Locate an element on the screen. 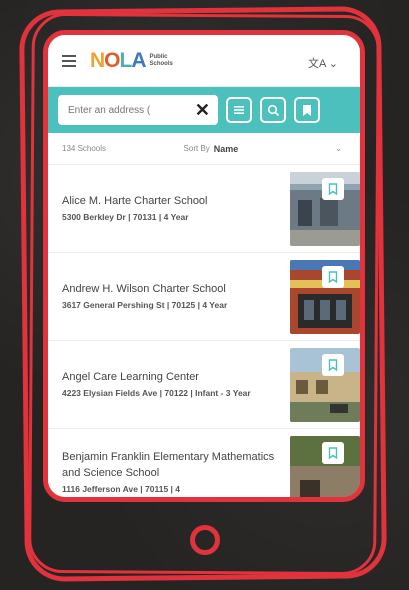  school-name: Angel Care Learning Center is located at coordinates (172, 377).